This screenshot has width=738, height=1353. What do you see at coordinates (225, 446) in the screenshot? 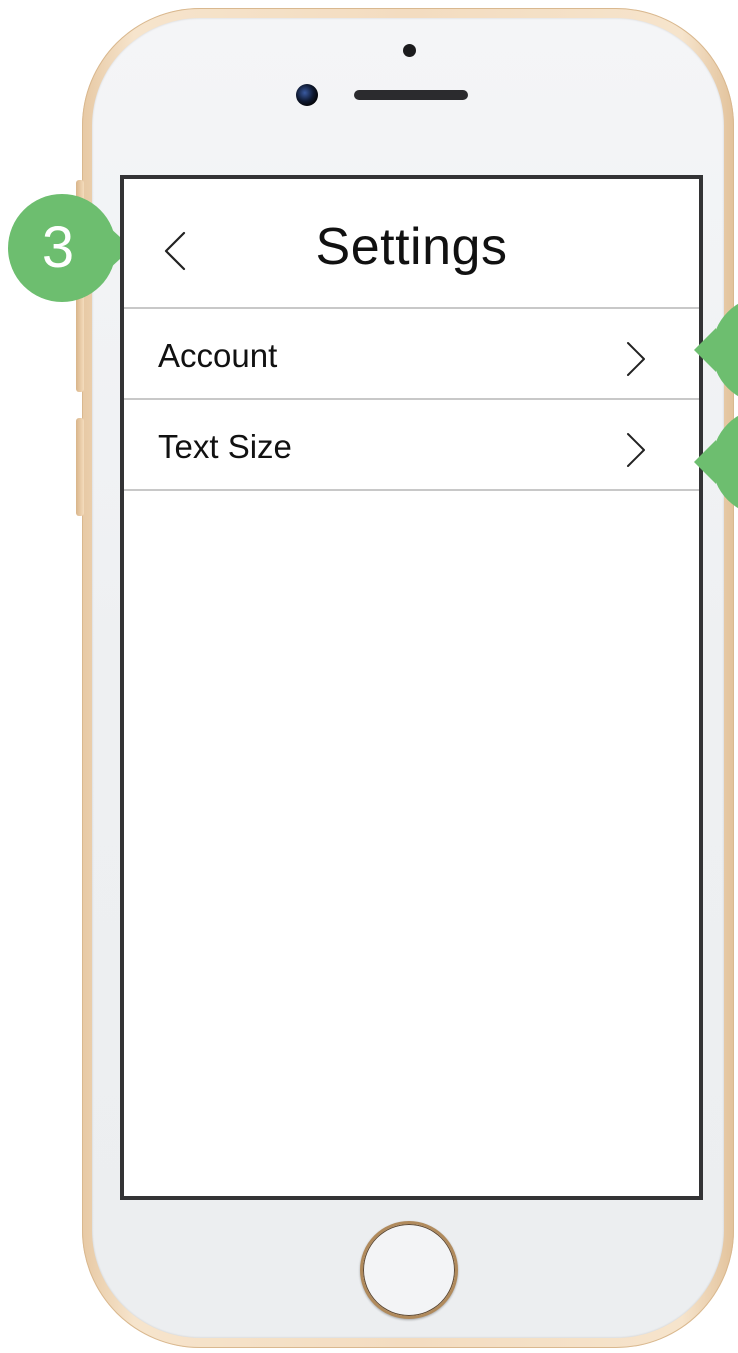
I see `list-item-label: Text Size` at bounding box center [225, 446].